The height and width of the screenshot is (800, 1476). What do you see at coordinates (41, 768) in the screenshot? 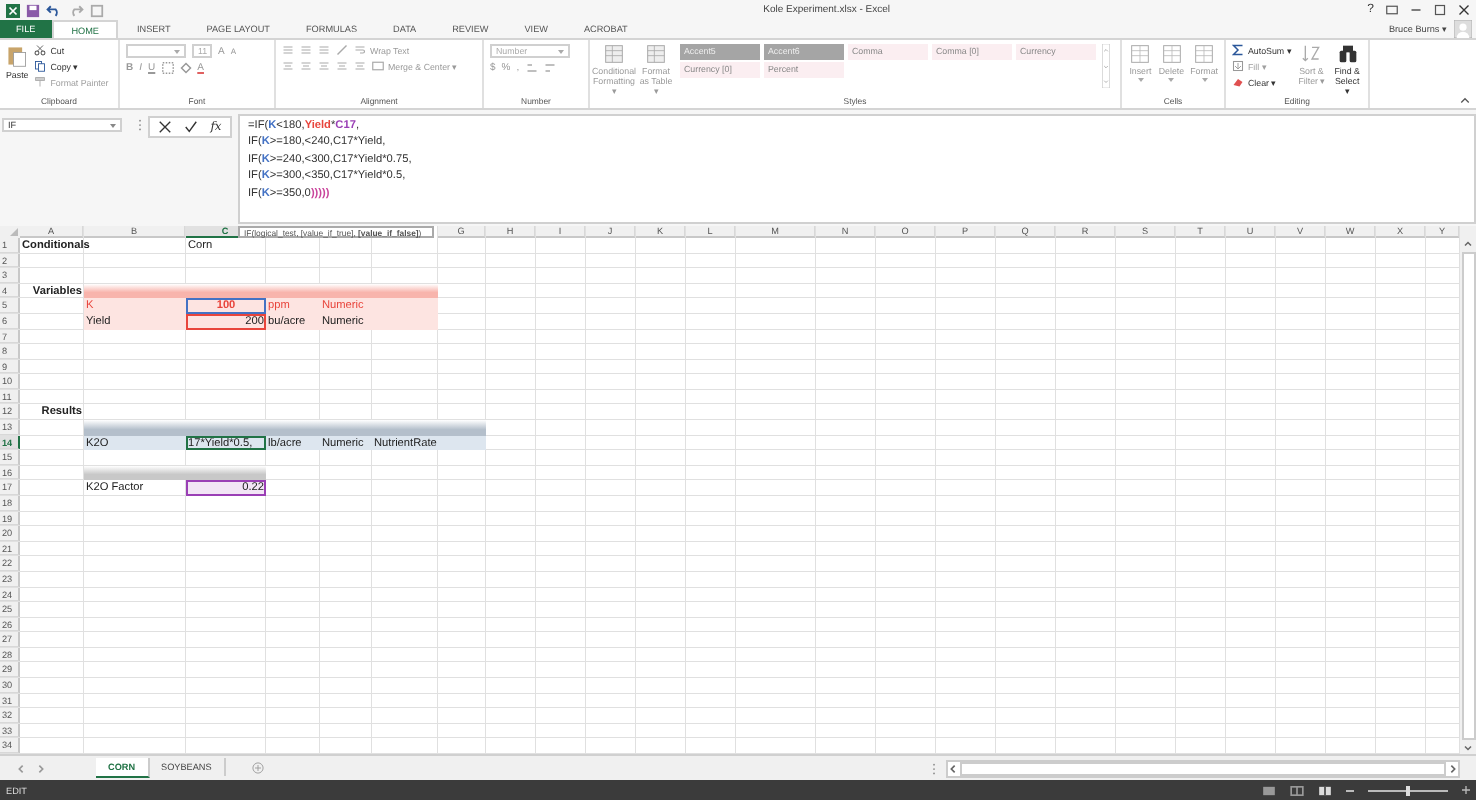
I see `next-sheet-icon` at bounding box center [41, 768].